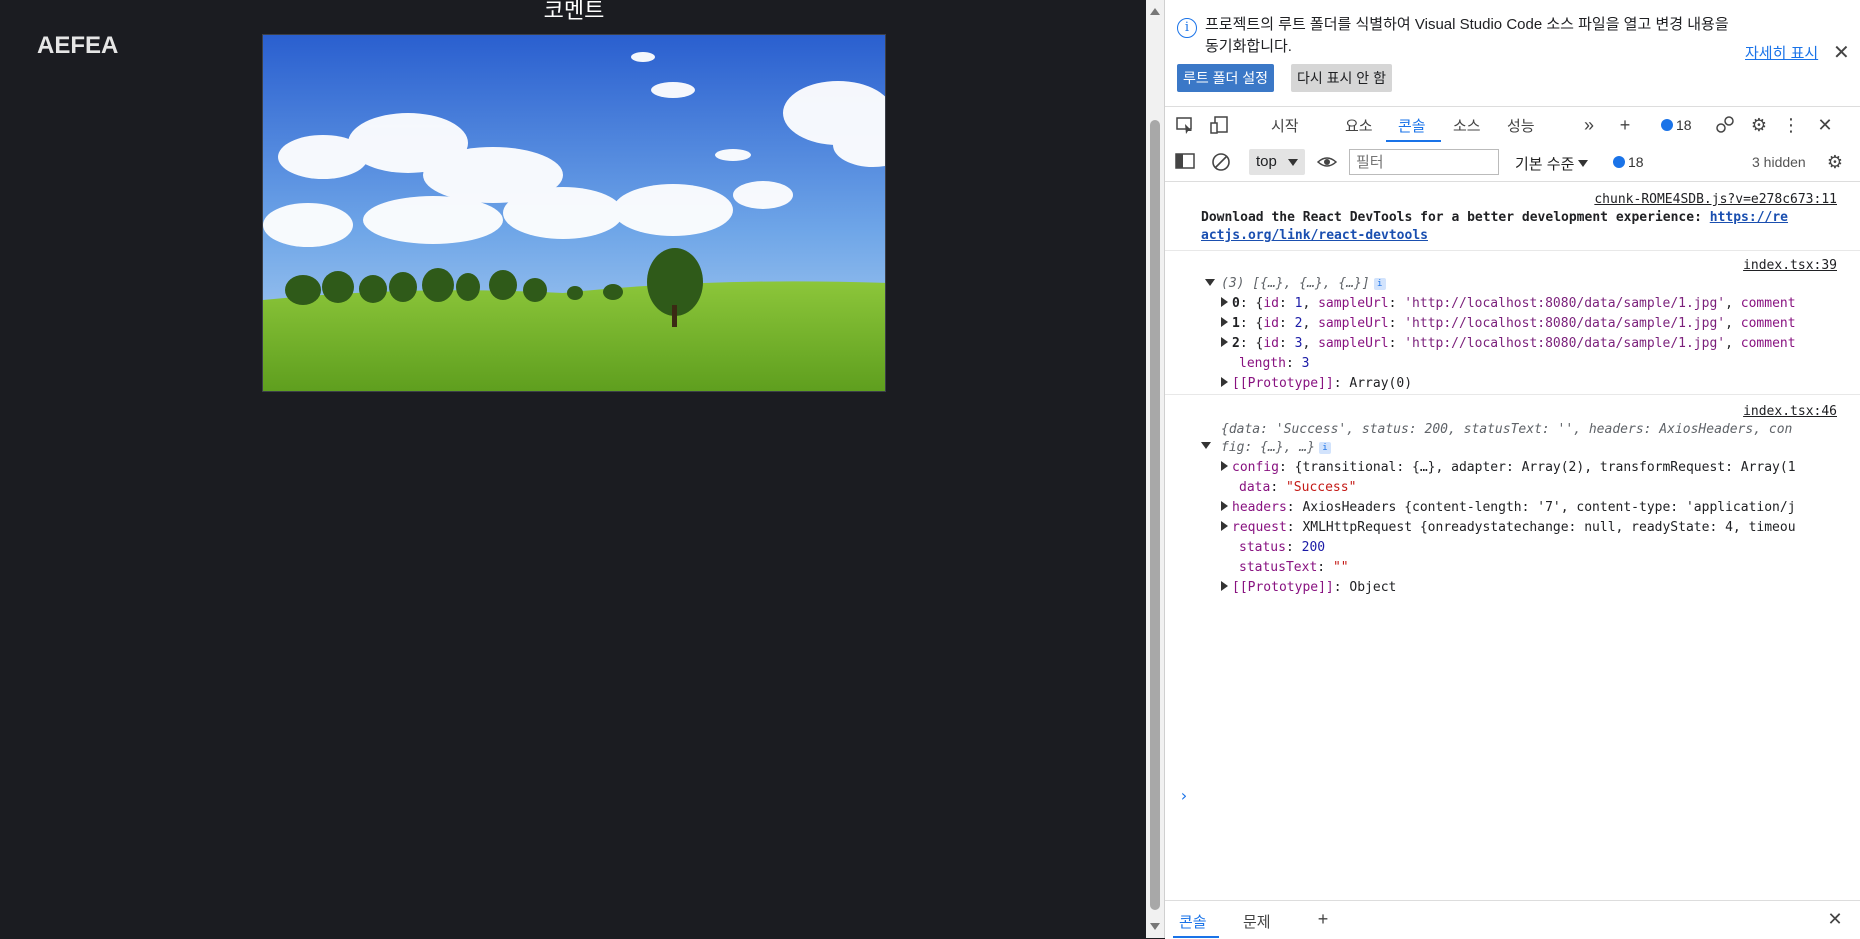 The width and height of the screenshot is (1860, 939). What do you see at coordinates (1313, 547) in the screenshot?
I see `status-value: 200` at bounding box center [1313, 547].